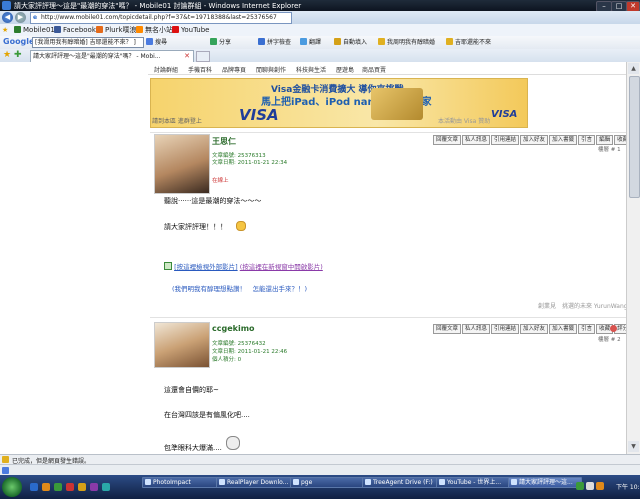 This screenshot has height=499, width=640. I want to click on spellcheck-icon, so click(261, 41).